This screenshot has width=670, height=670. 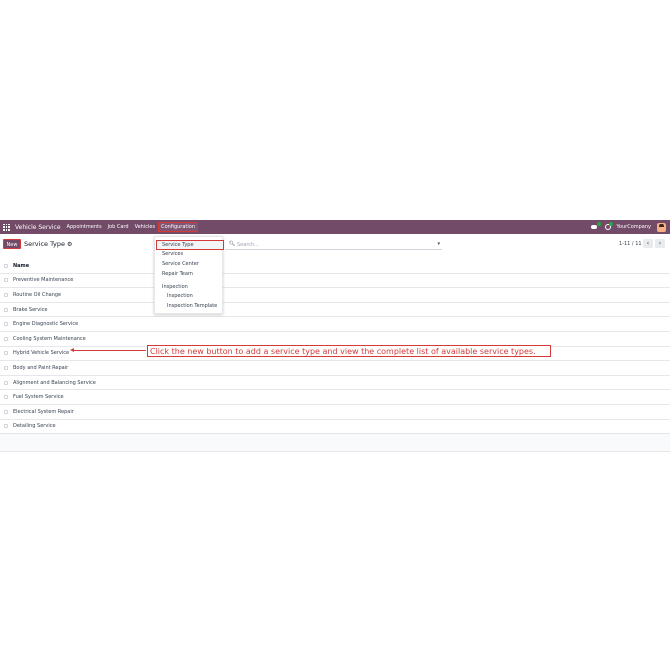 I want to click on menu-job-card: Job Card, so click(x=118, y=227).